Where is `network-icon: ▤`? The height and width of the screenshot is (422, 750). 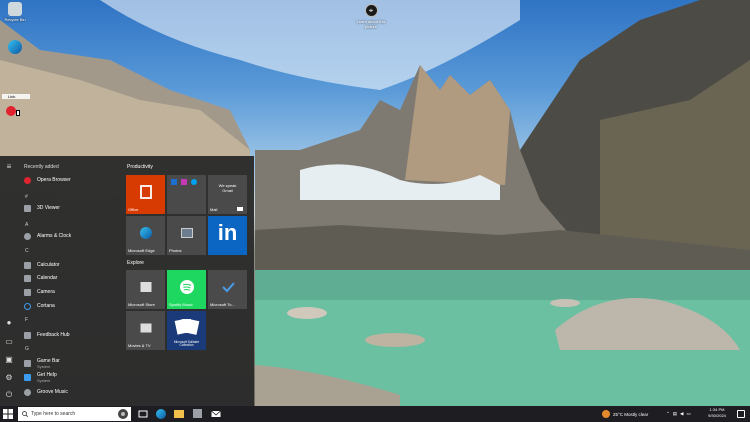
network-icon: ▤ is located at coordinates (675, 414).